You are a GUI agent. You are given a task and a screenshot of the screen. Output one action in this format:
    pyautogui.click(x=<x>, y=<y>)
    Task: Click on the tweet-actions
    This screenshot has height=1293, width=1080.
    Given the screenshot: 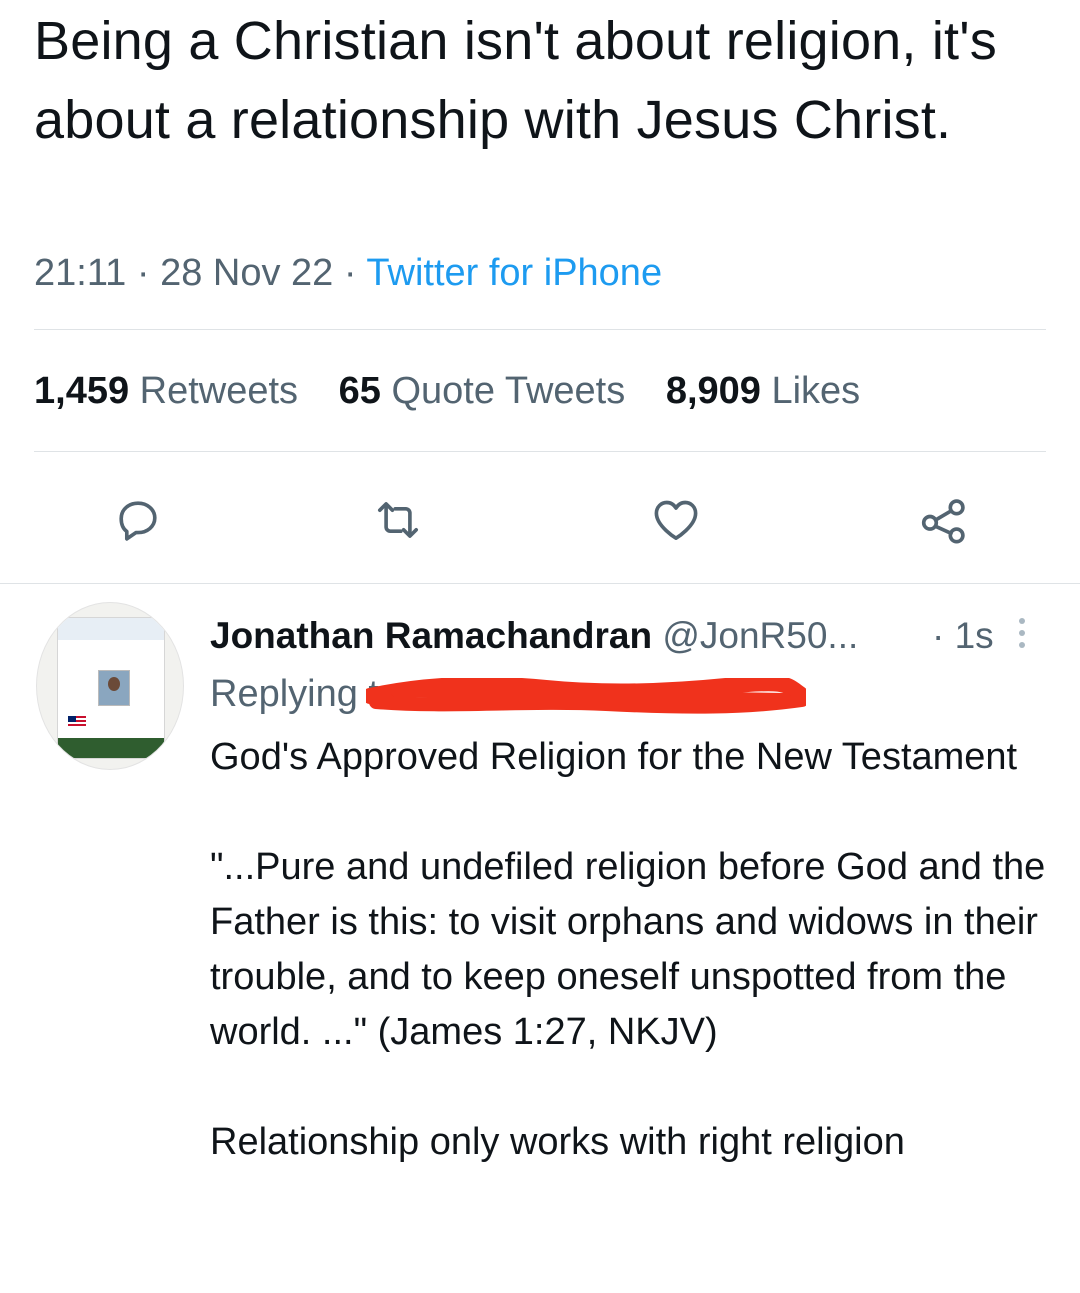 What is the action you would take?
    pyautogui.click(x=540, y=520)
    